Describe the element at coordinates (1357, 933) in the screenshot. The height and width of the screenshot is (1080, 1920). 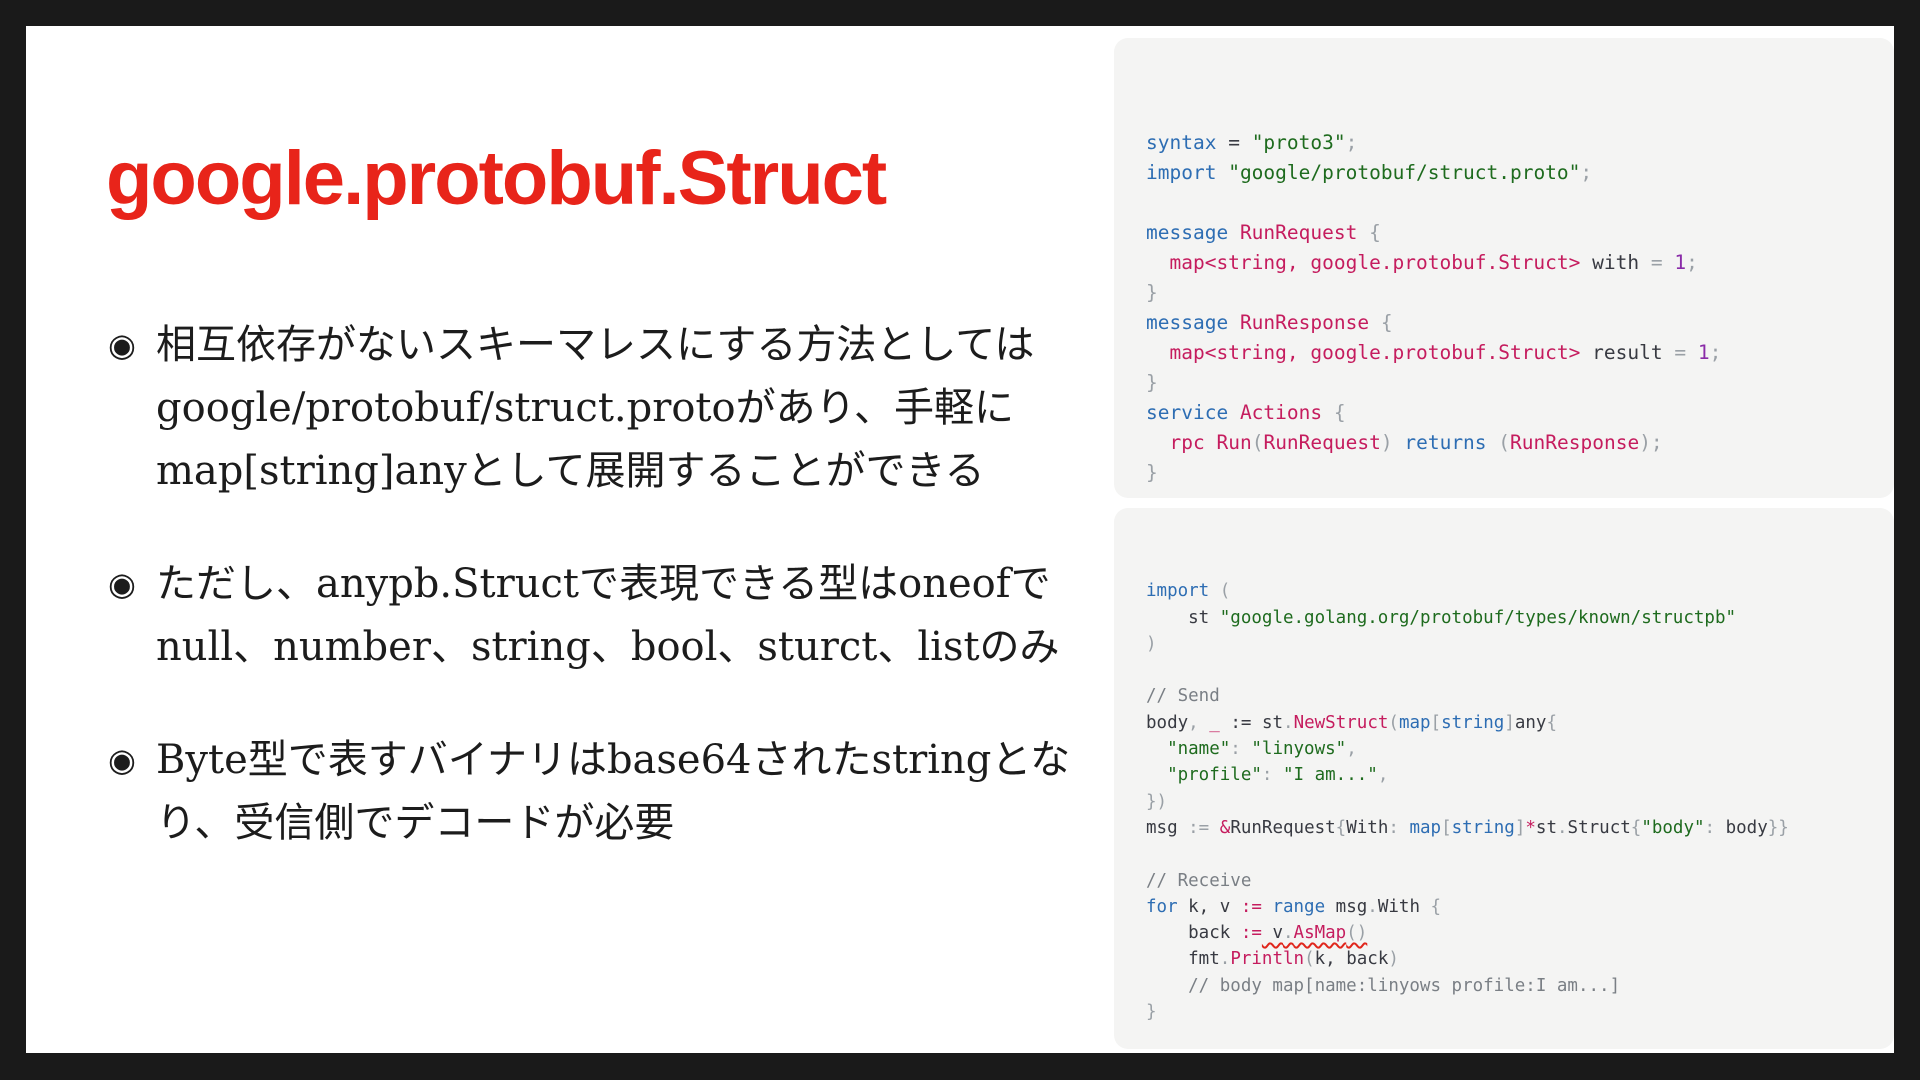
I see `code-token: ()` at that location.